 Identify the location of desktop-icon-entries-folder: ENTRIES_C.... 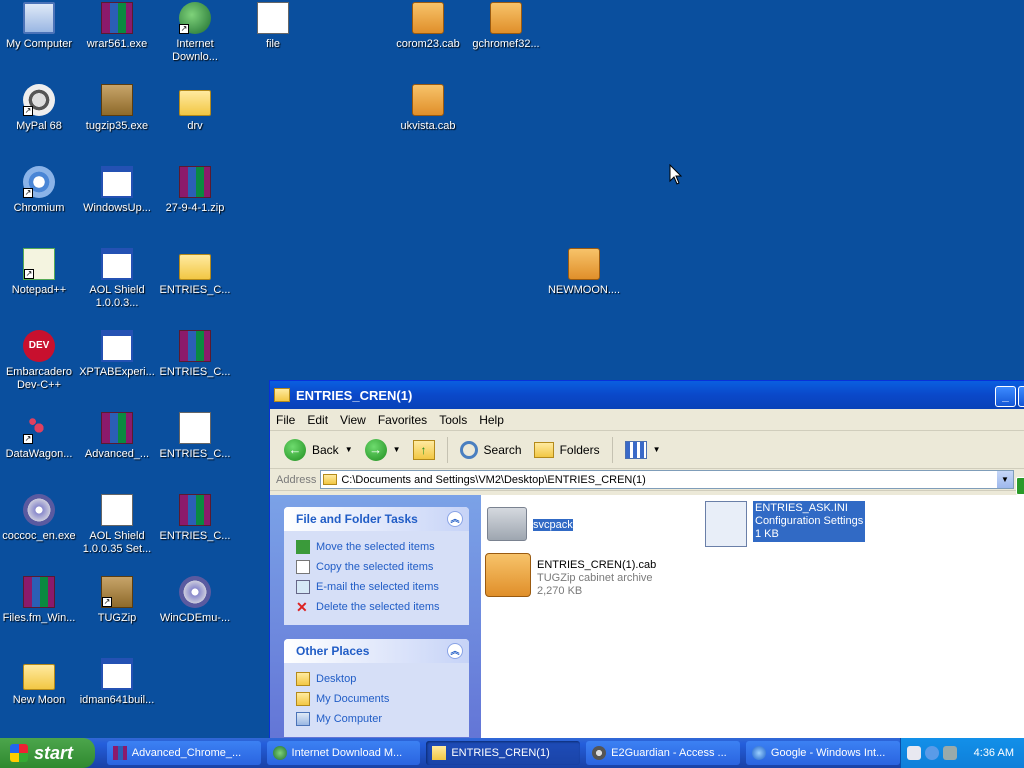
(195, 272).